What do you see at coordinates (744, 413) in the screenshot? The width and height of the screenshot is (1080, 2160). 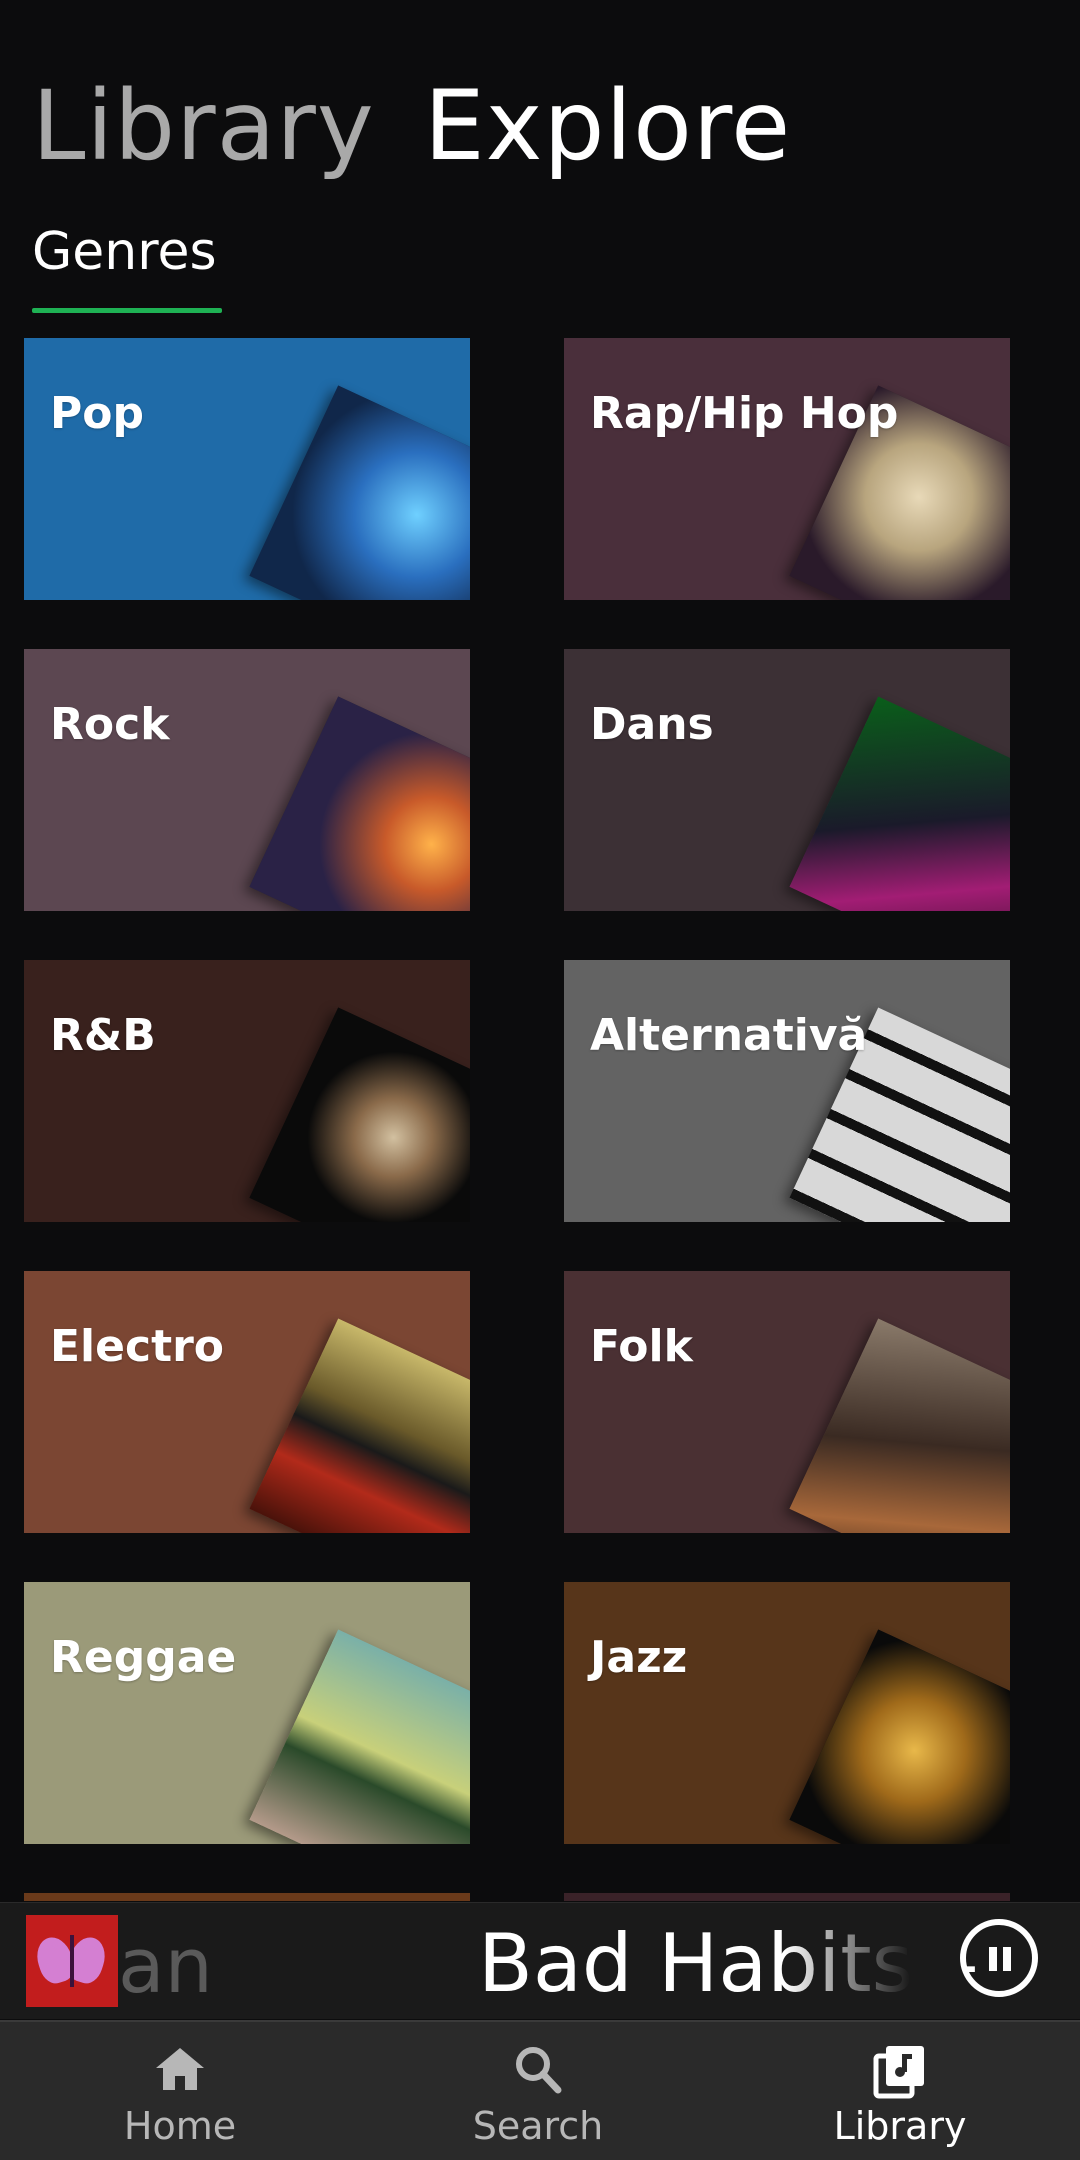 I see `genre-label: Rap/Hip Hop` at bounding box center [744, 413].